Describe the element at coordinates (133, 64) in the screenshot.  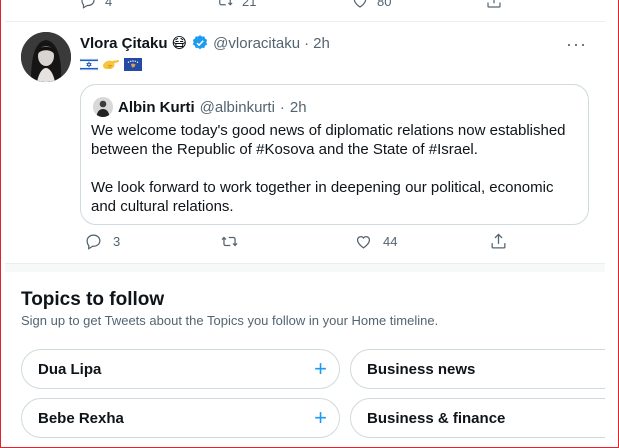
I see `kosovo-flag-icon` at that location.